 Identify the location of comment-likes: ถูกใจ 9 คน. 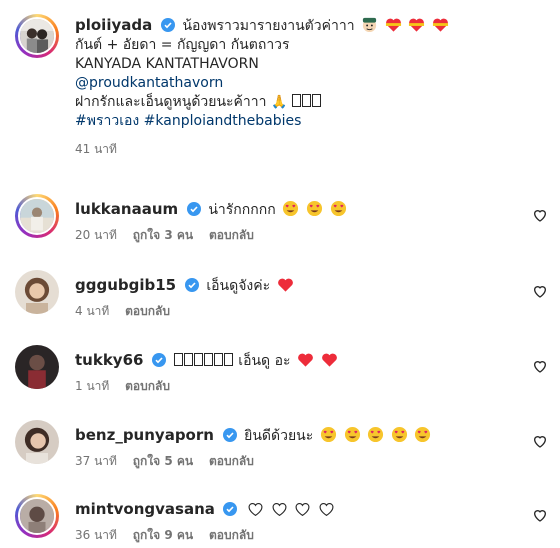
(163, 535).